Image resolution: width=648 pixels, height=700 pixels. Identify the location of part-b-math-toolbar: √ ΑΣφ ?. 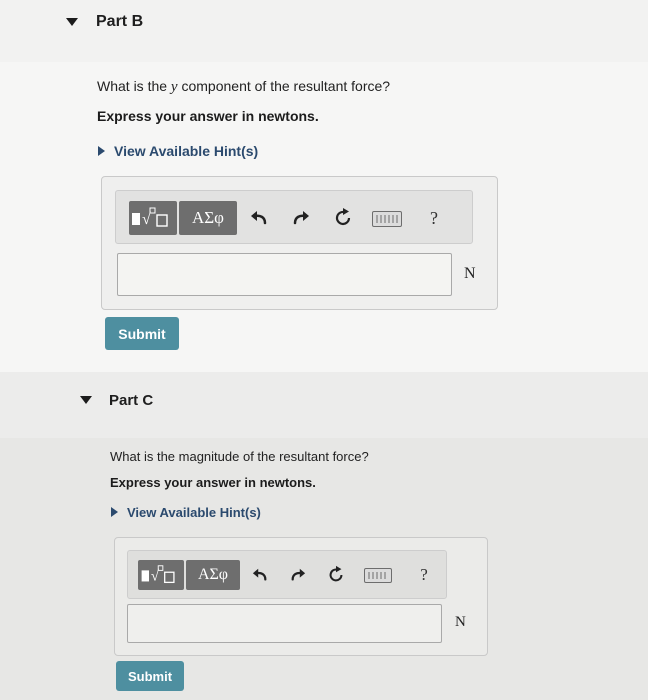
(294, 217).